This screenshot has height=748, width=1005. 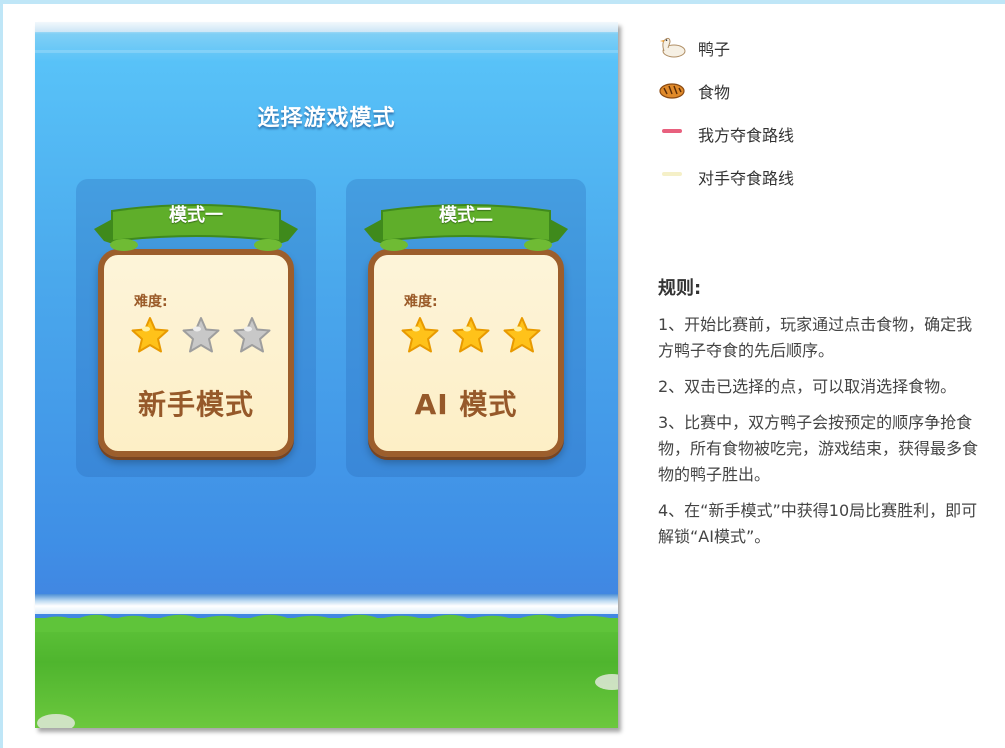 I want to click on mode-two-panel: 难度: AI 模式 模式二, so click(x=466, y=328).